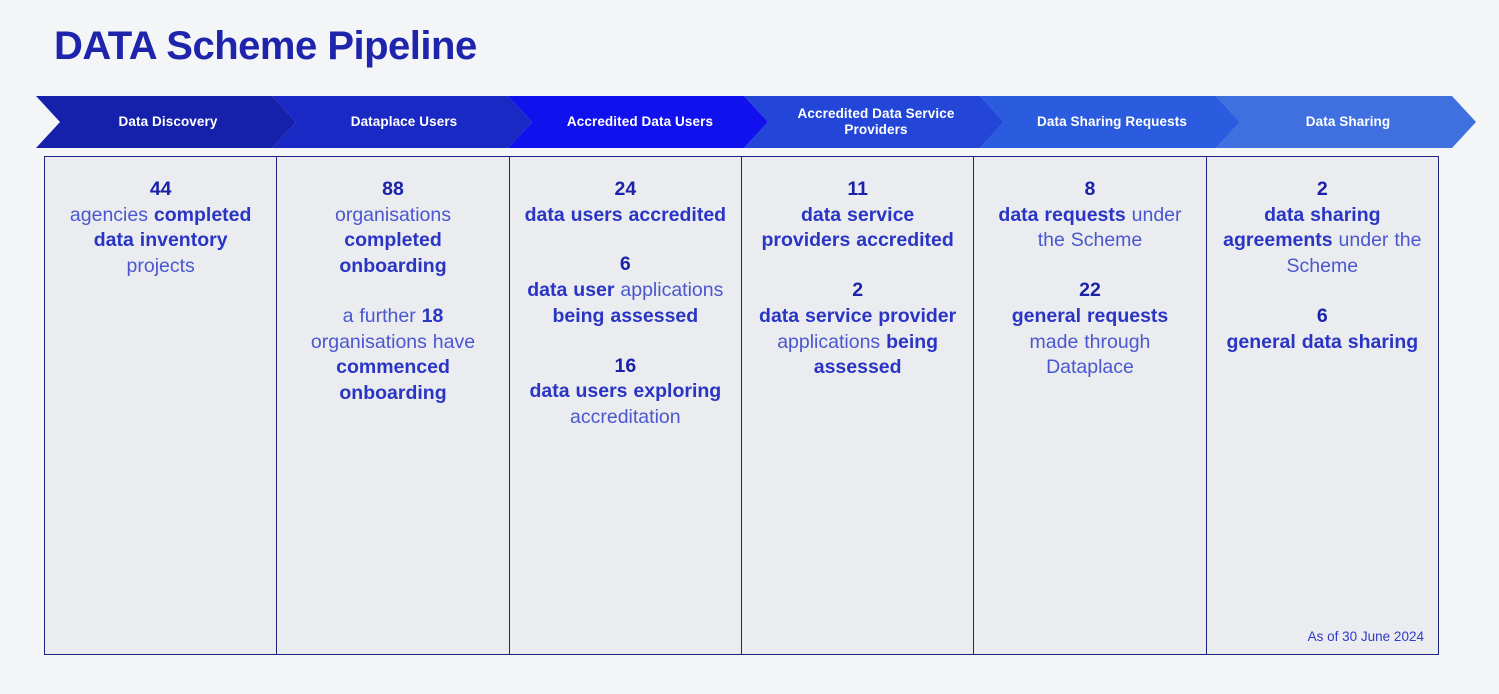  I want to click on stat-block: 16 data users exploring accreditation, so click(625, 392).